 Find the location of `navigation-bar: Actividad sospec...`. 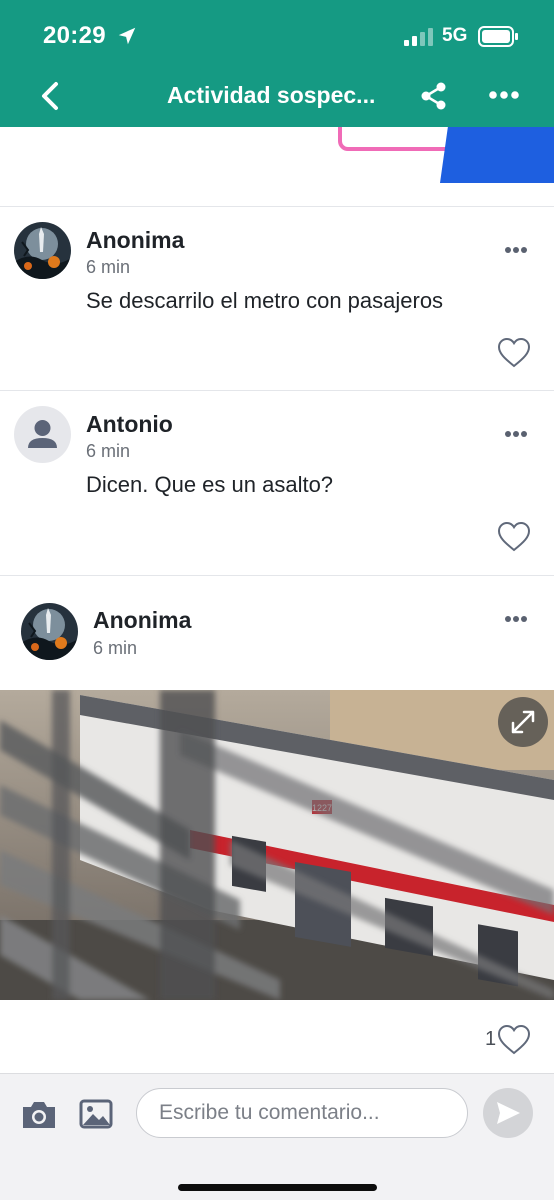

navigation-bar: Actividad sospec... is located at coordinates (277, 98).